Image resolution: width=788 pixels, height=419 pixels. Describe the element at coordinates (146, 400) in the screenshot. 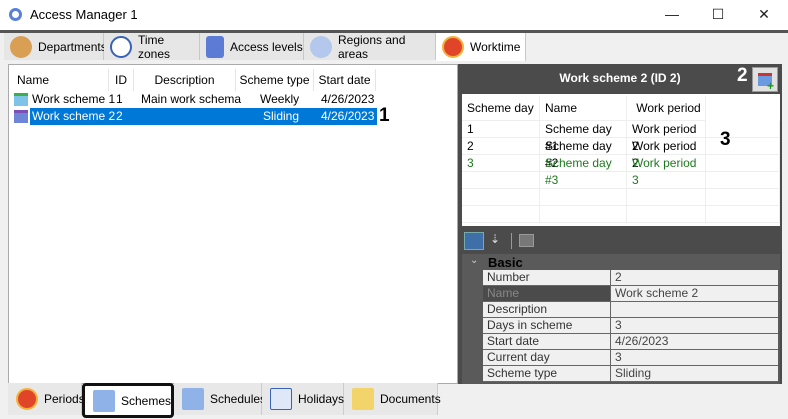

I see `tab-label: Schemes` at that location.